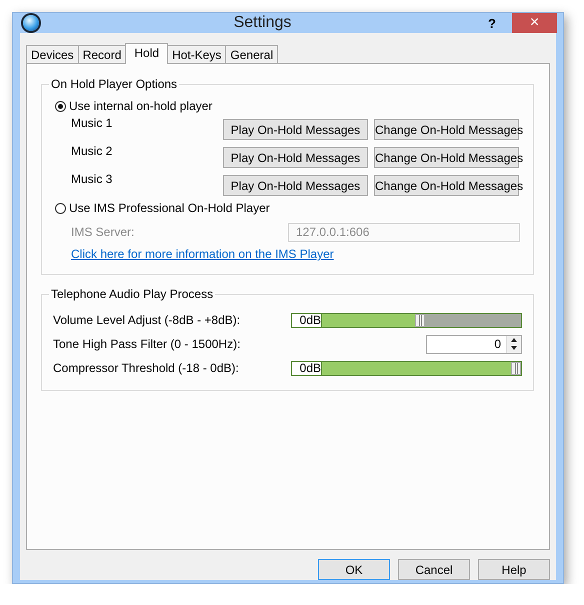 Image resolution: width=584 pixels, height=605 pixels. Describe the element at coordinates (132, 294) in the screenshot. I see `group-title: Telephone Audio Play Process` at that location.